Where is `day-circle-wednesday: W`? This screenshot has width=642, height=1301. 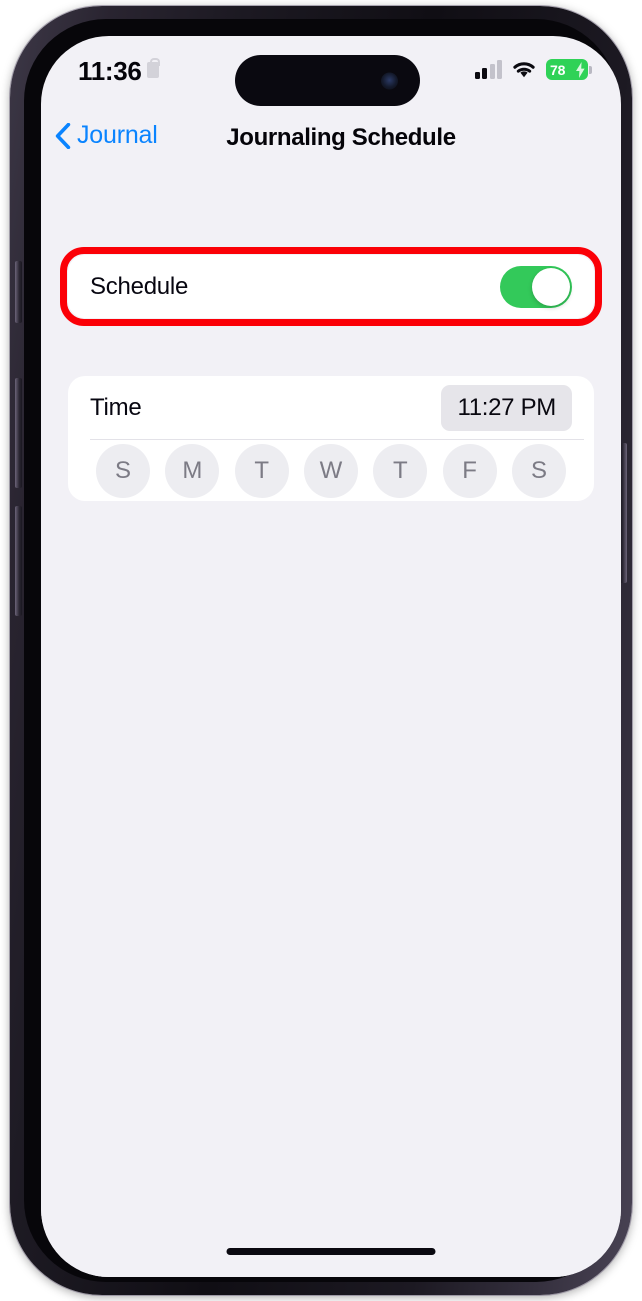
day-circle-wednesday: W is located at coordinates (330, 470).